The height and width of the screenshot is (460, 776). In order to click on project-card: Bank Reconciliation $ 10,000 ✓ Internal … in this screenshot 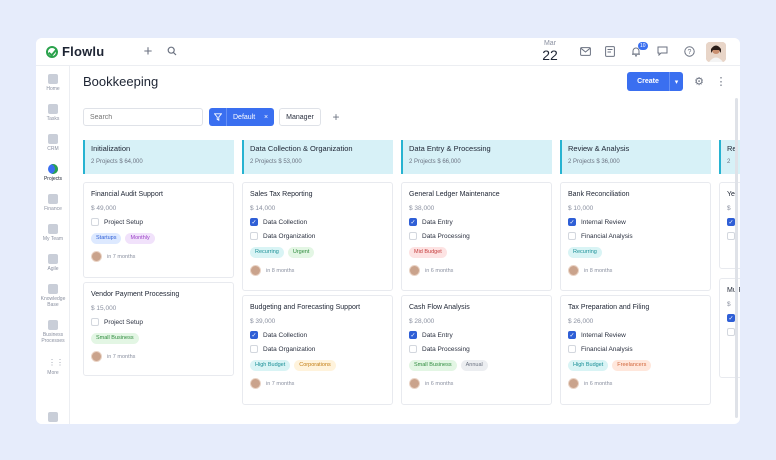, I will do `click(635, 236)`.